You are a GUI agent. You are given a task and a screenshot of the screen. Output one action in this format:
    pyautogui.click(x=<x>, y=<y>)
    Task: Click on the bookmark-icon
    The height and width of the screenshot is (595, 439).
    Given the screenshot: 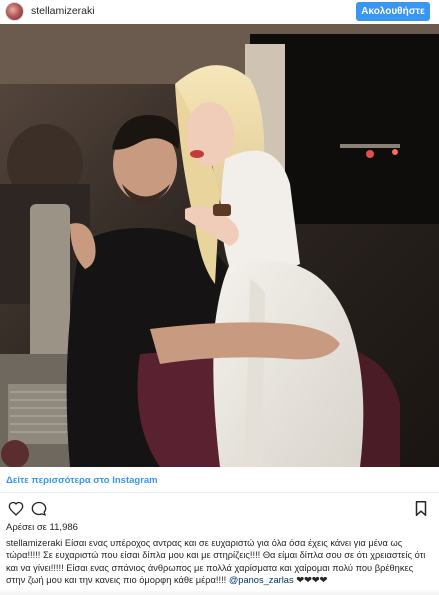 What is the action you would take?
    pyautogui.click(x=421, y=508)
    